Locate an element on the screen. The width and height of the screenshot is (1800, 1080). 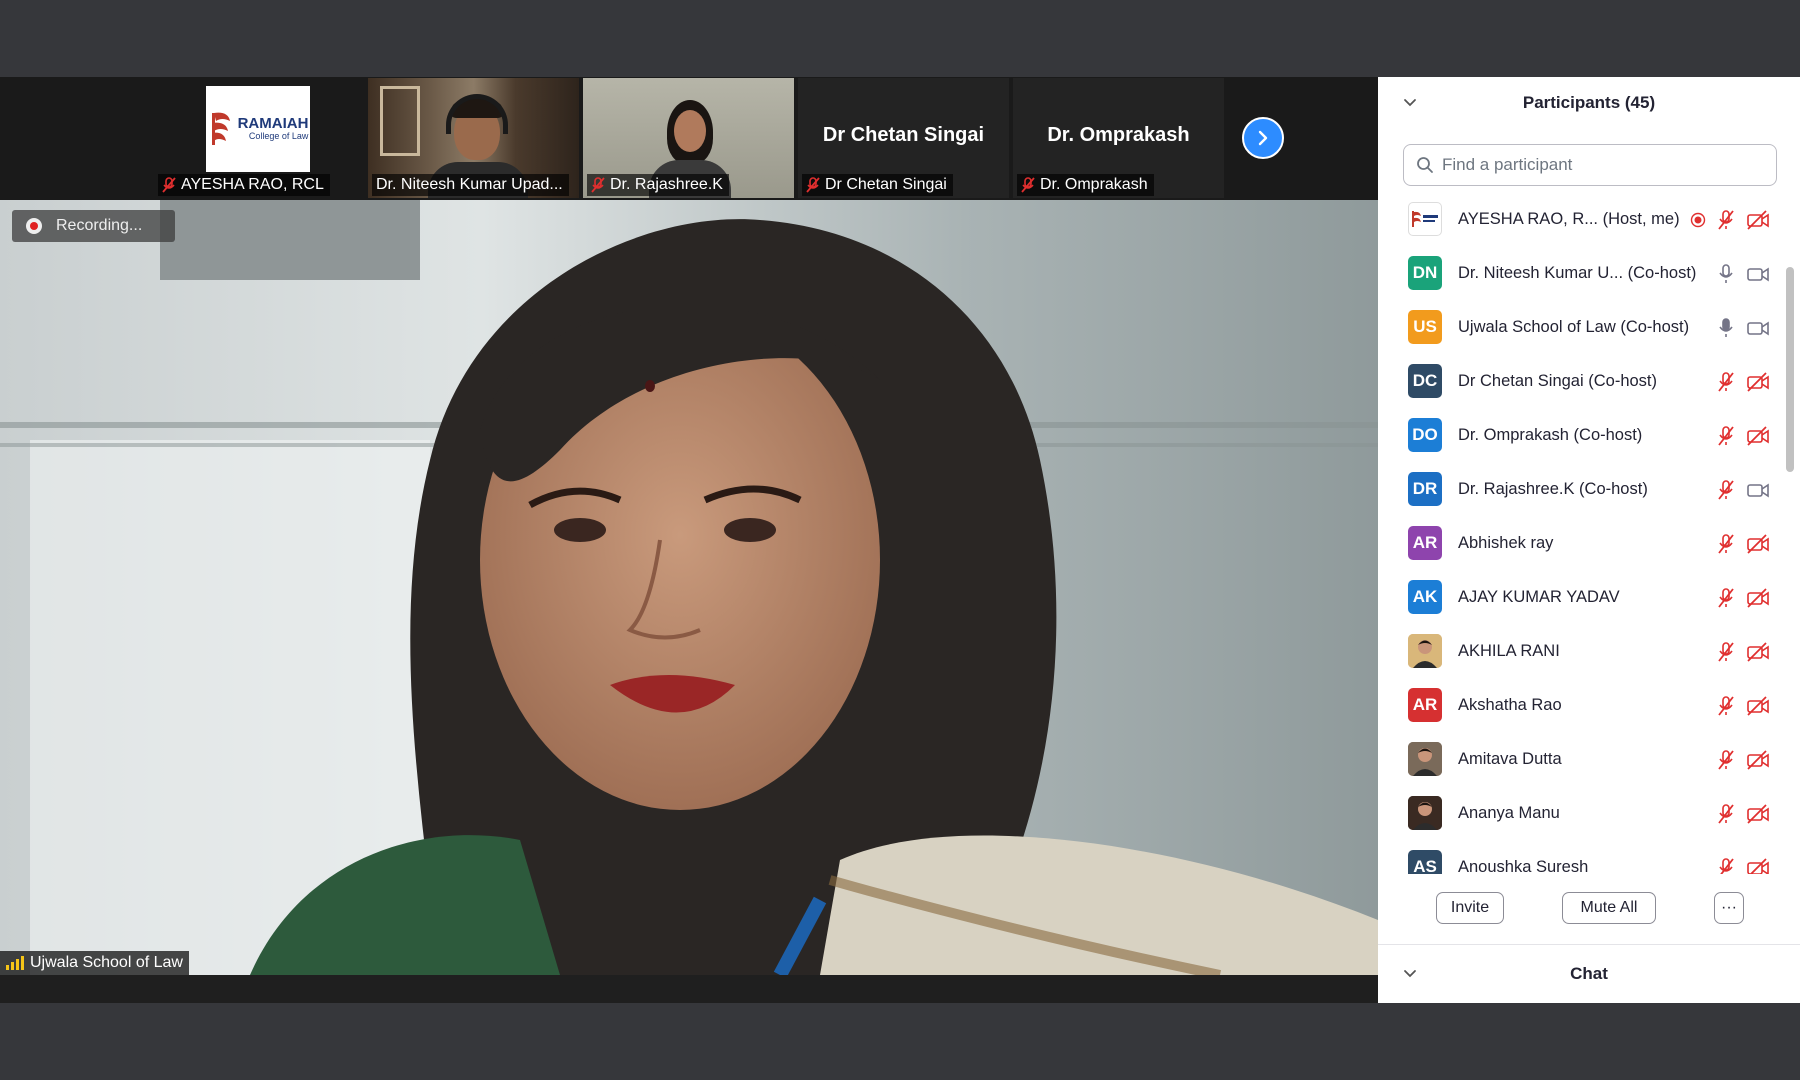
avatar: DR is located at coordinates (1425, 489).